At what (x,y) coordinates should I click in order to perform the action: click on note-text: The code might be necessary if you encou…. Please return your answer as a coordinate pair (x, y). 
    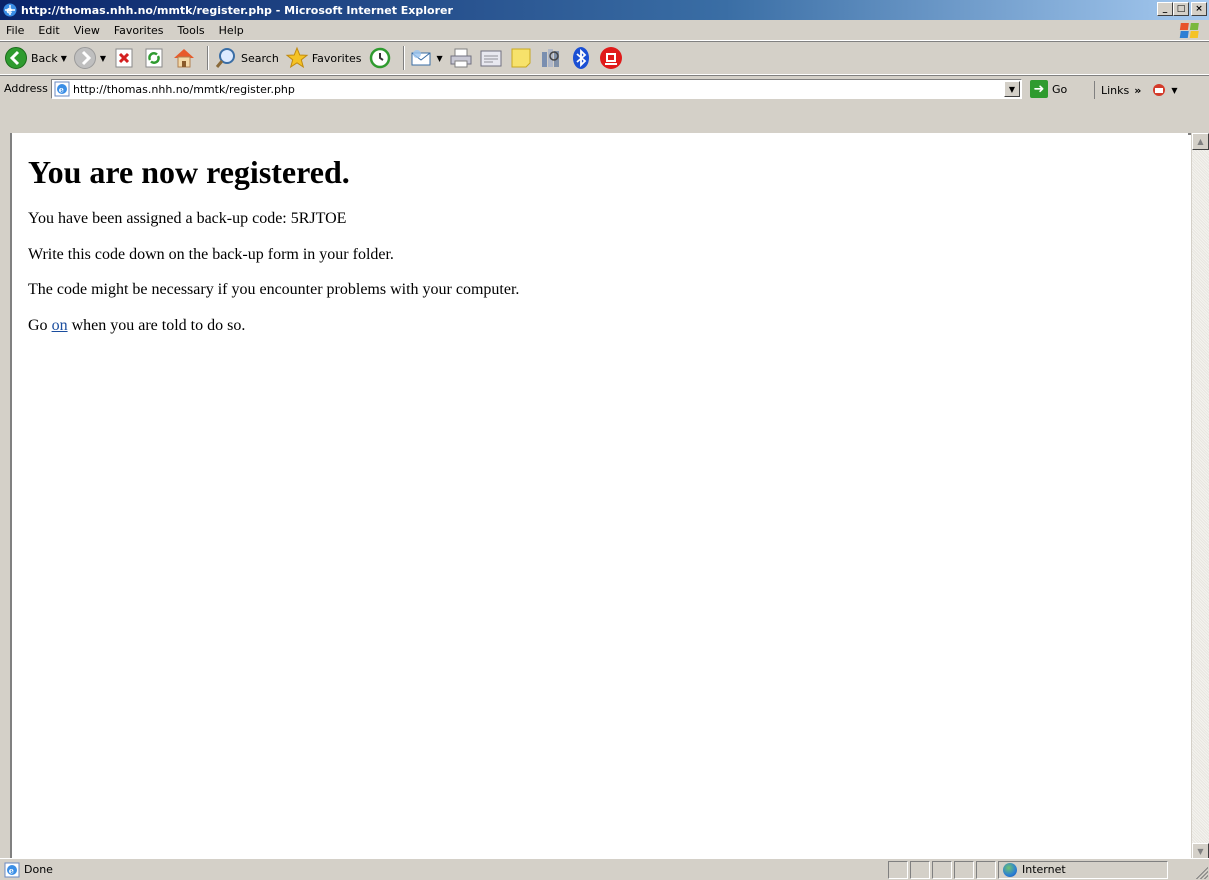
    Looking at the image, I should click on (274, 290).